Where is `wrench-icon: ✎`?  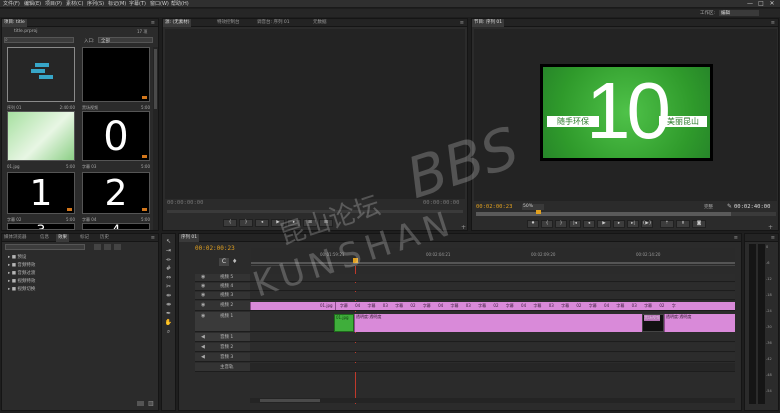 wrench-icon: ✎ is located at coordinates (729, 206).